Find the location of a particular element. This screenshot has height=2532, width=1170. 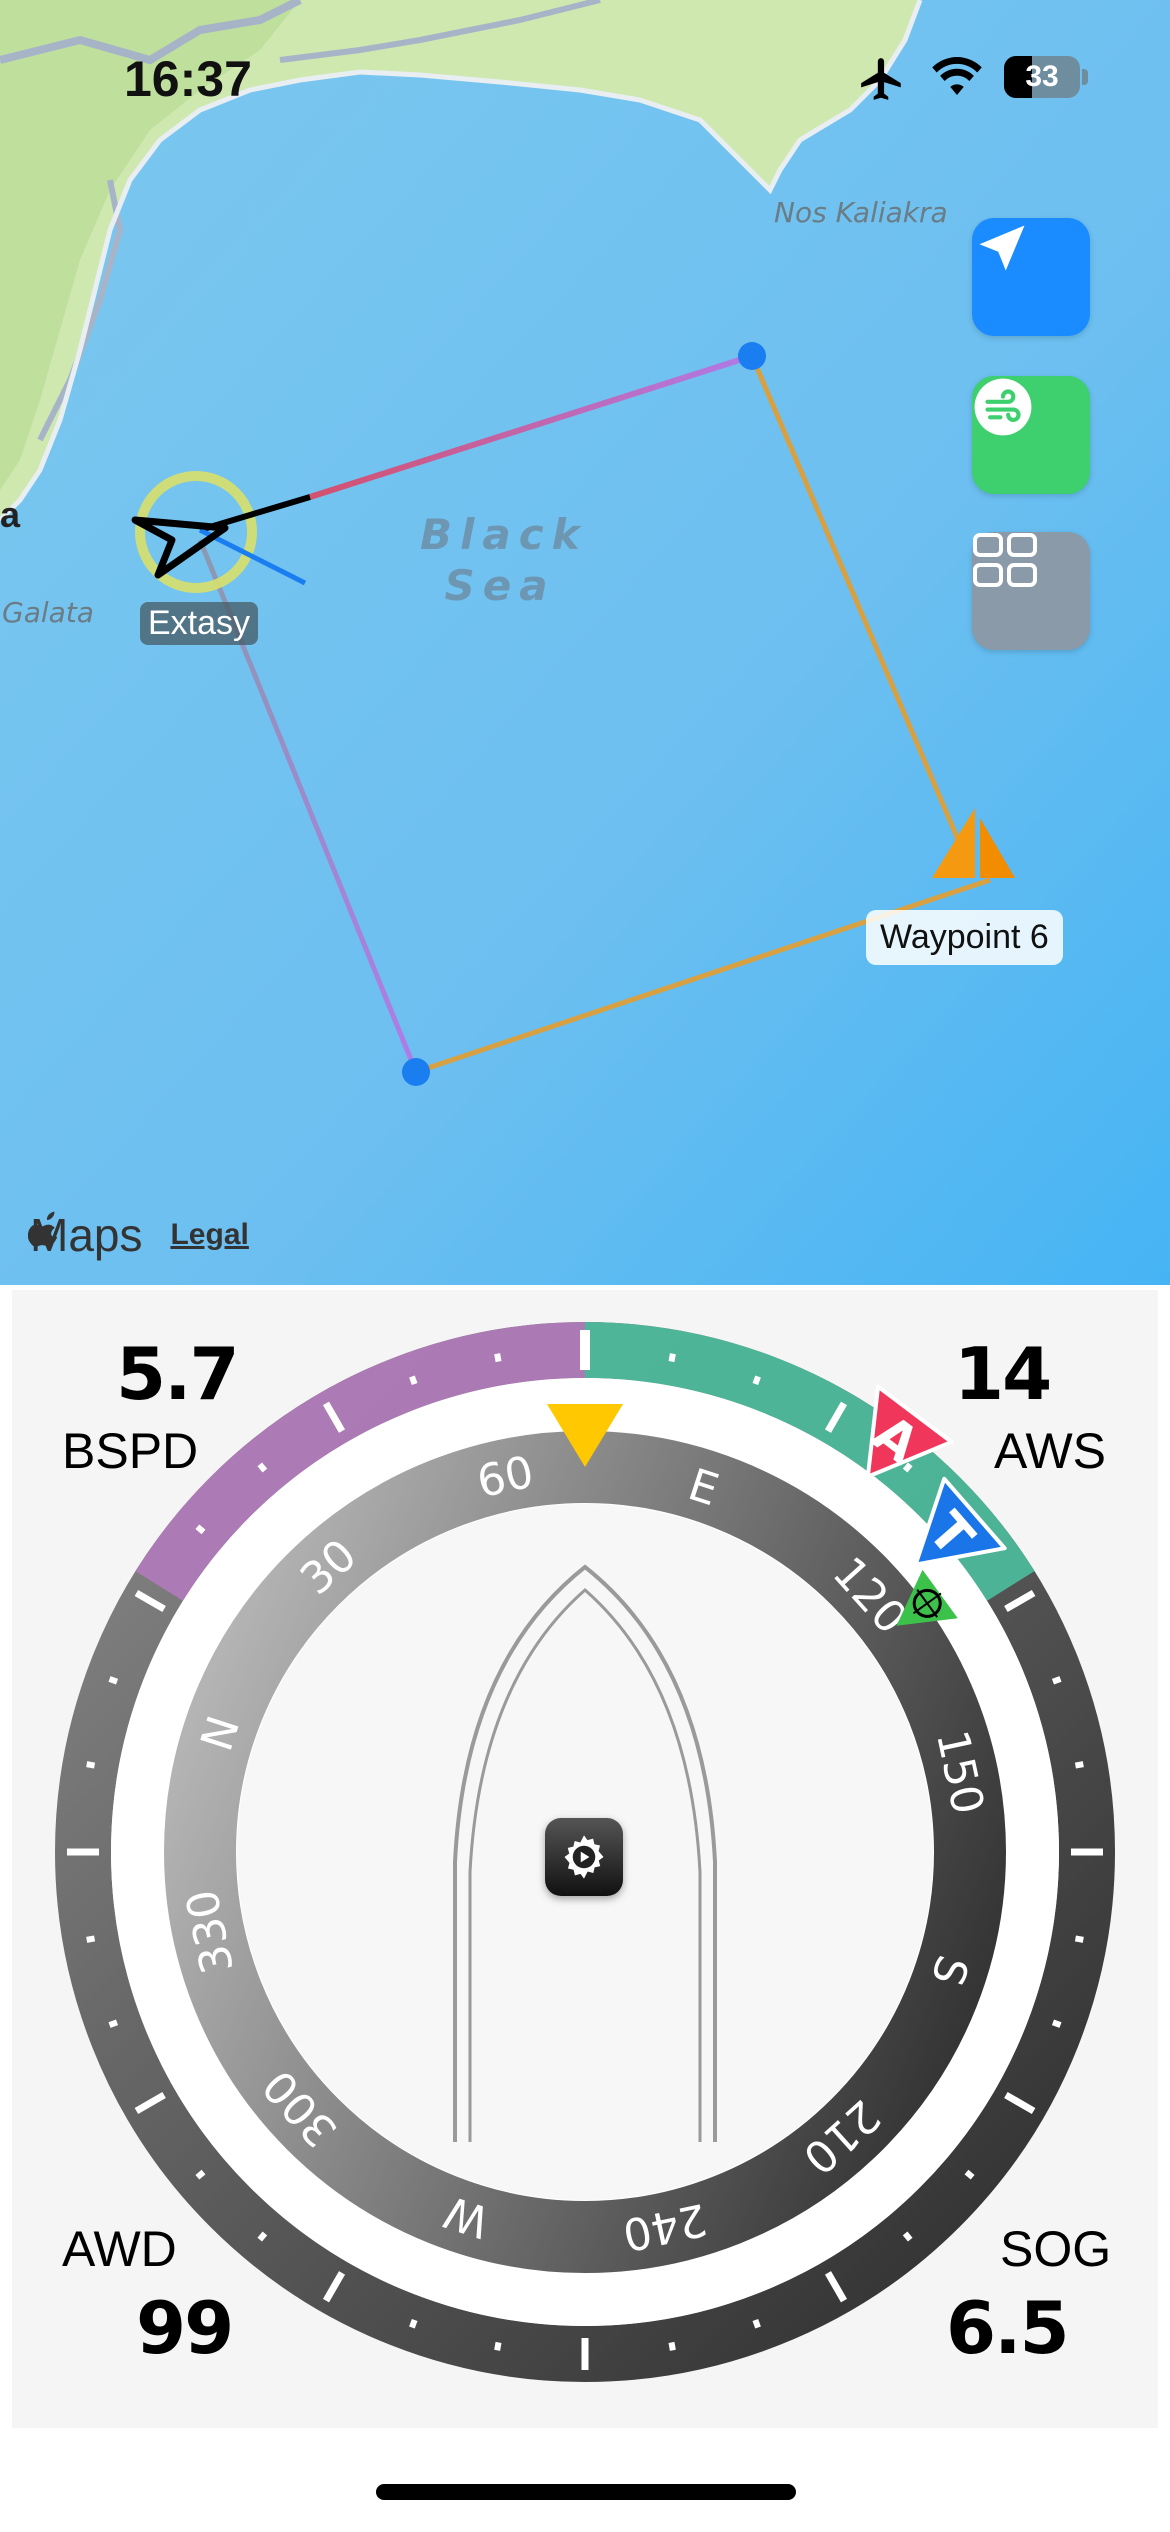

sog-value: 6.5 is located at coordinates (1008, 2328).